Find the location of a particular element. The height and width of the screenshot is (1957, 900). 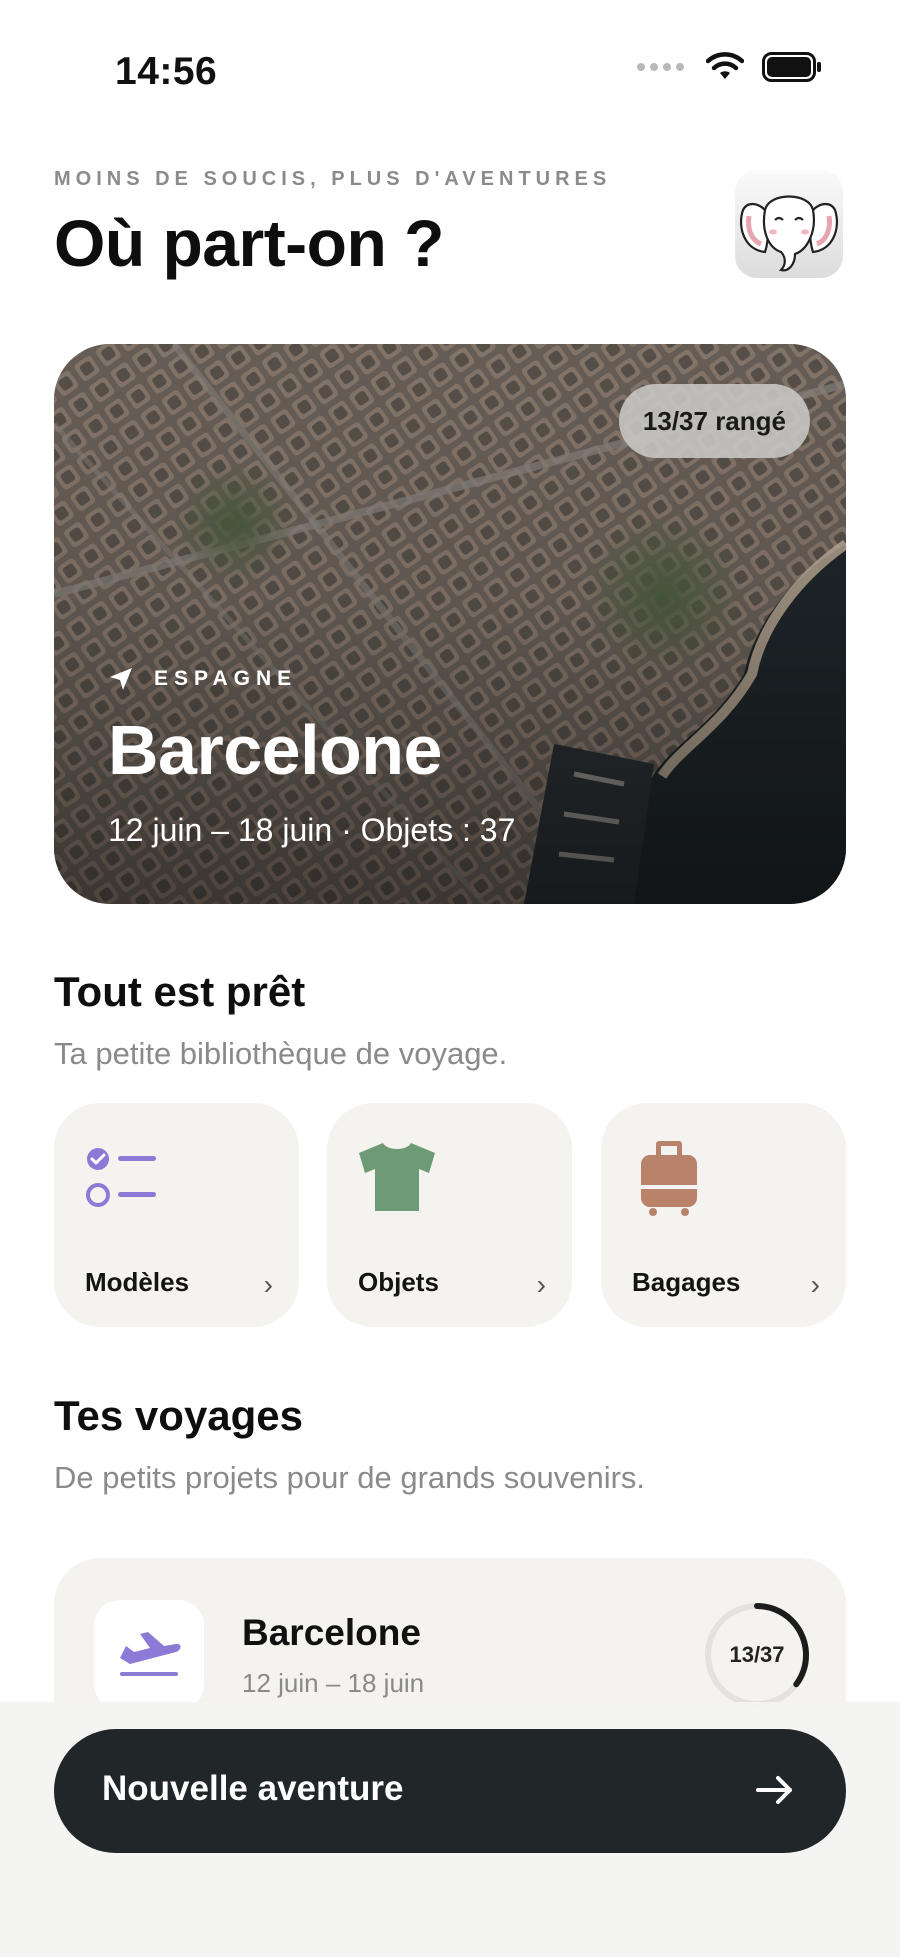

status-icons is located at coordinates (729, 67).